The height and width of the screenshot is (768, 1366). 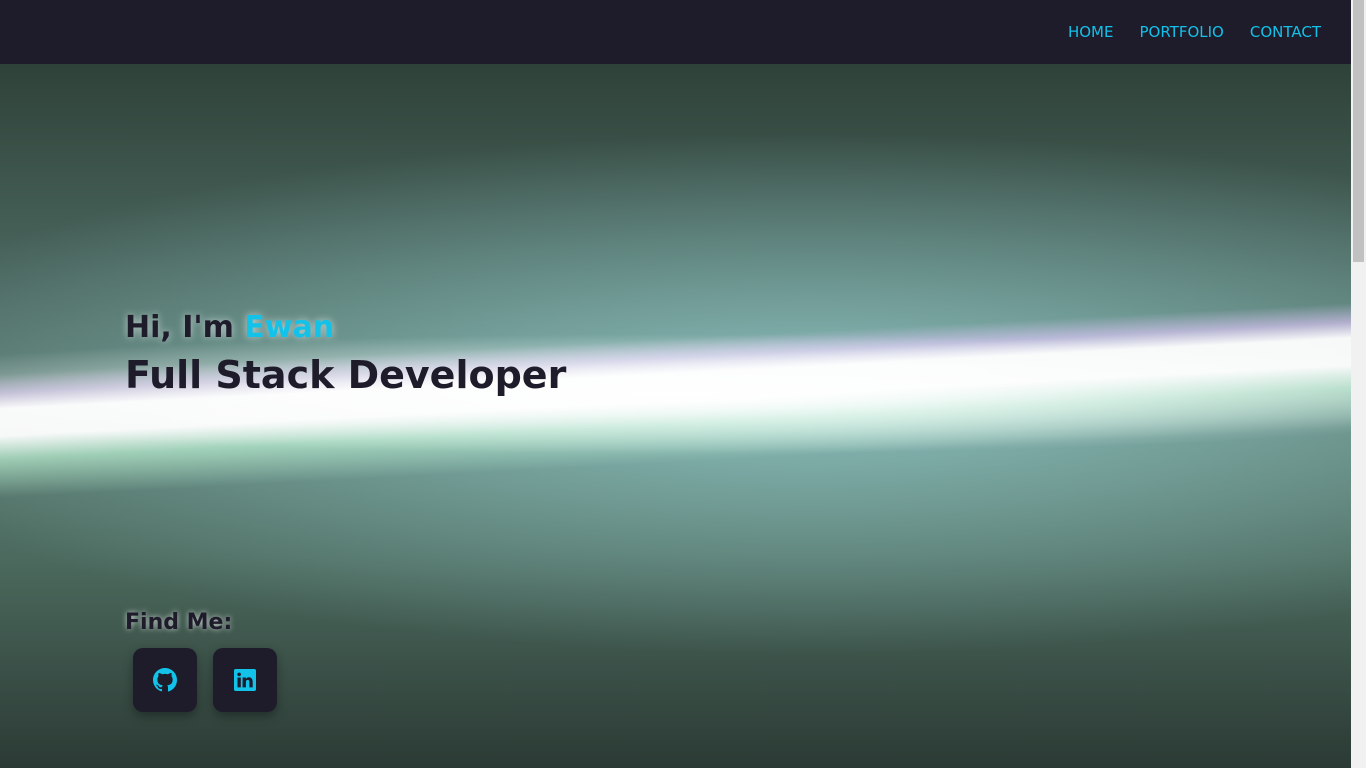 I want to click on github-button, so click(x=165, y=680).